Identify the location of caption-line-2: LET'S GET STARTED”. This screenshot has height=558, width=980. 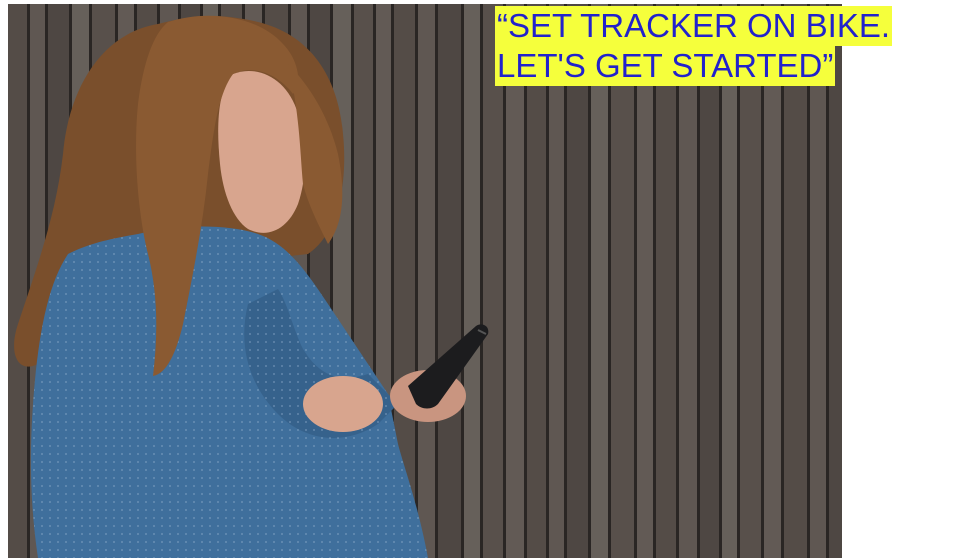
(665, 66).